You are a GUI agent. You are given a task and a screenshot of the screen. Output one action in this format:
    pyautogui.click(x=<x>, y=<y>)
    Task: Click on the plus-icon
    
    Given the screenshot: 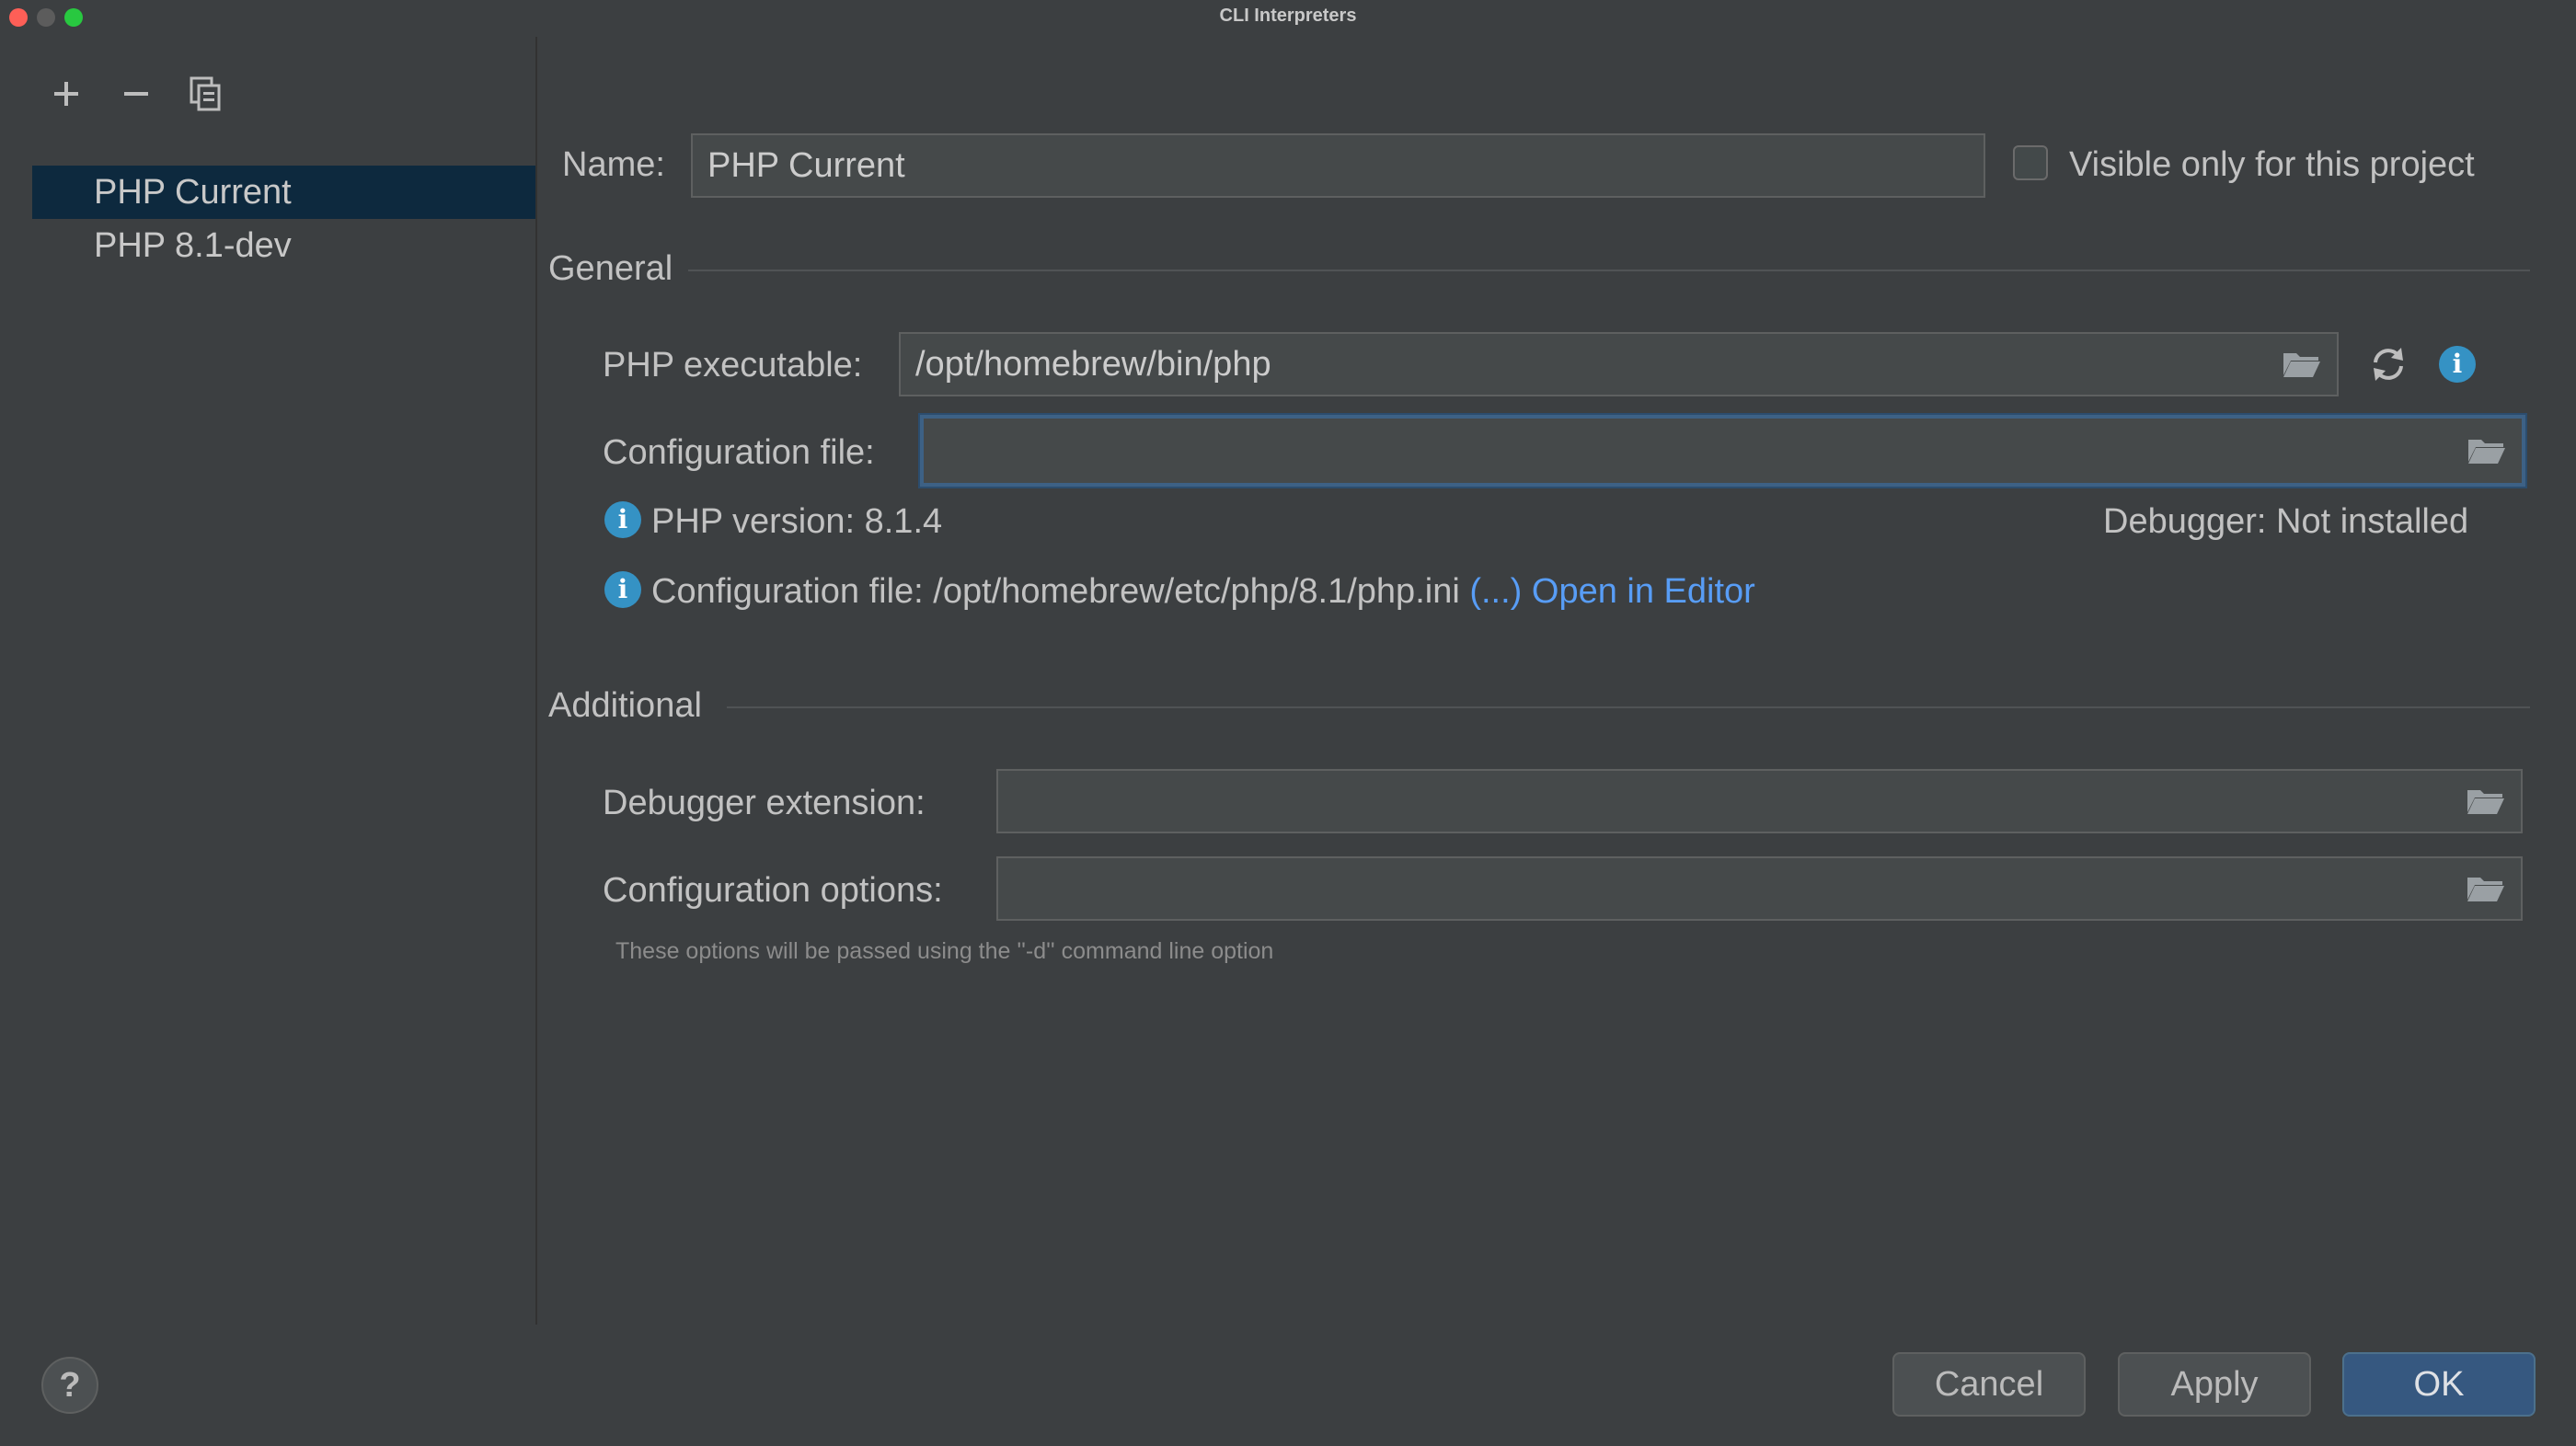 What is the action you would take?
    pyautogui.click(x=66, y=94)
    